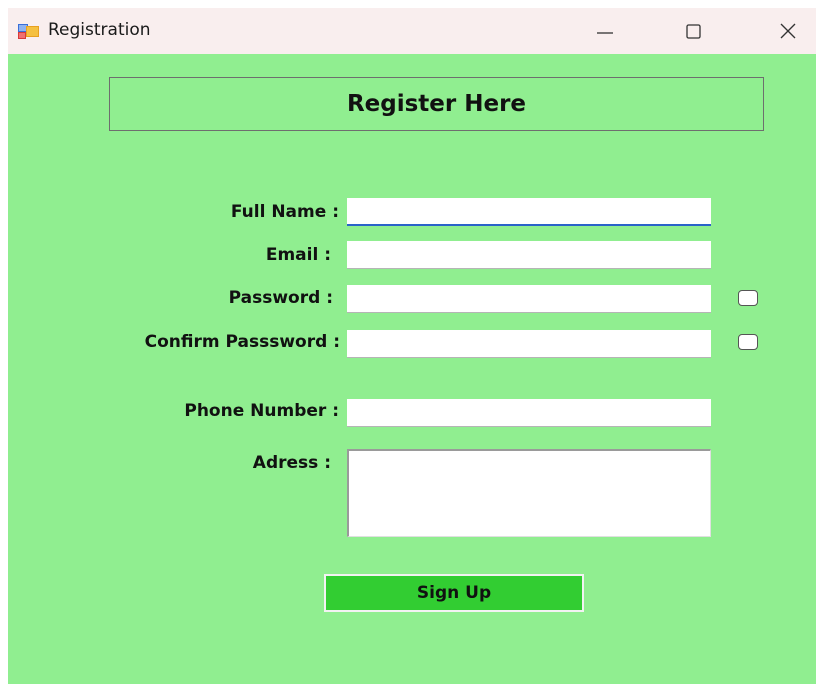 Image resolution: width=816 pixels, height=684 pixels. What do you see at coordinates (529, 413) in the screenshot?
I see `phone-number-field` at bounding box center [529, 413].